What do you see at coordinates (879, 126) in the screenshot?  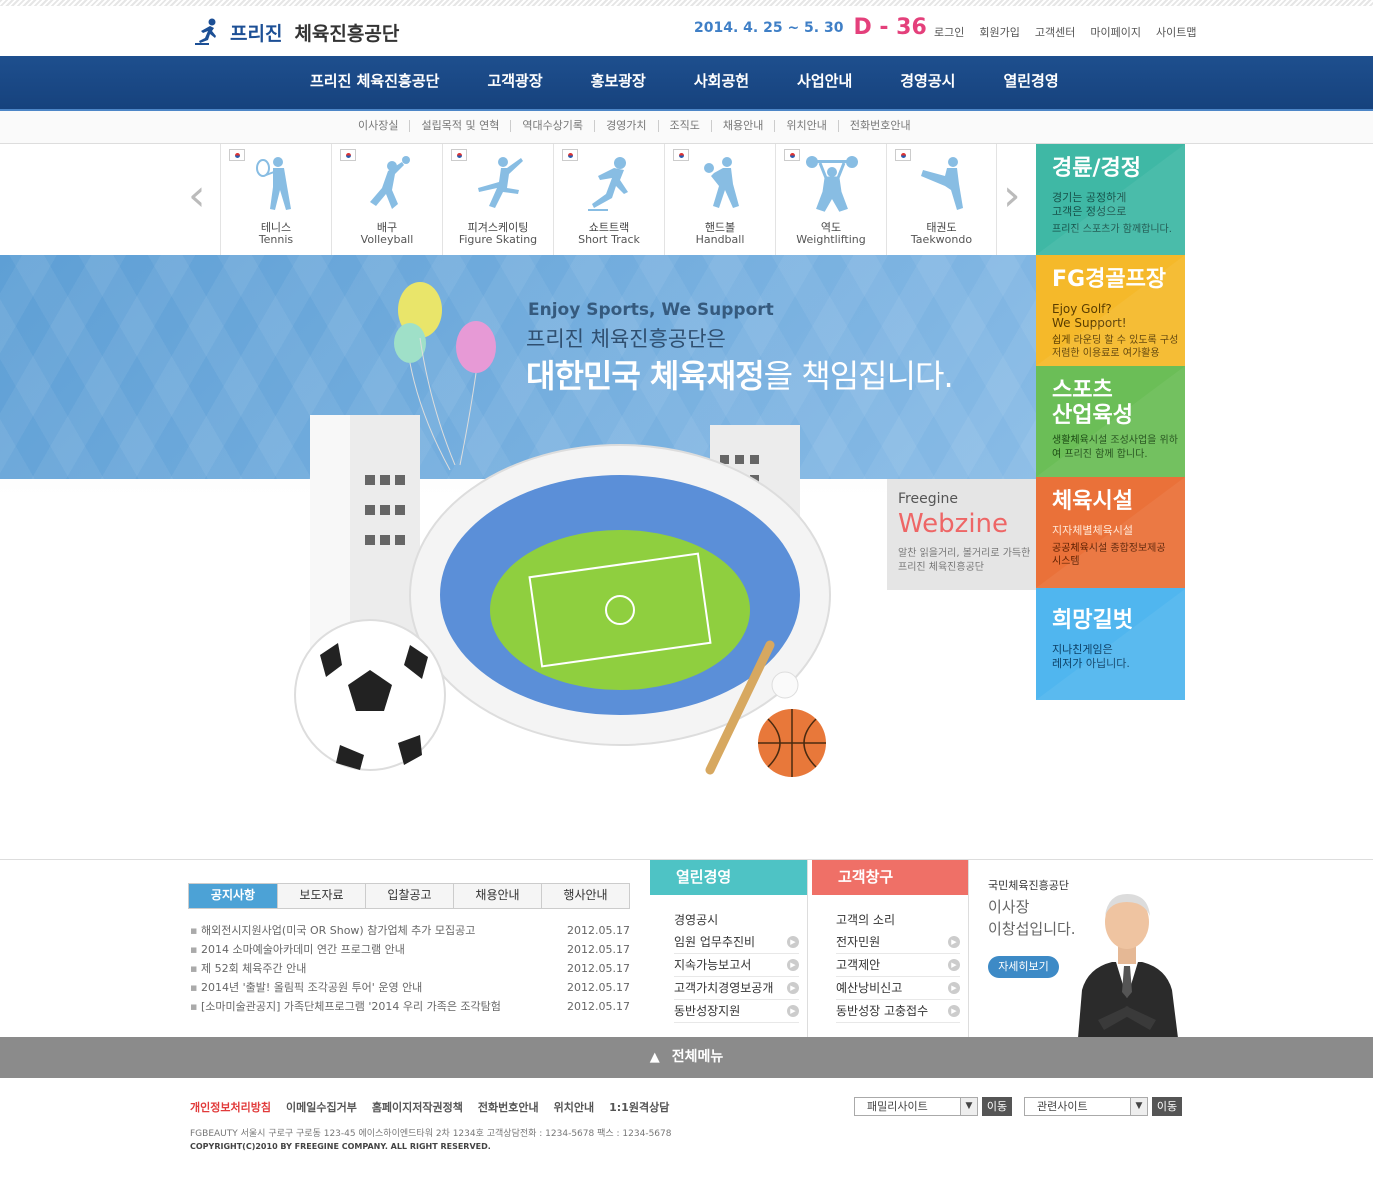 I see `subnav-item: 전화번호안내` at bounding box center [879, 126].